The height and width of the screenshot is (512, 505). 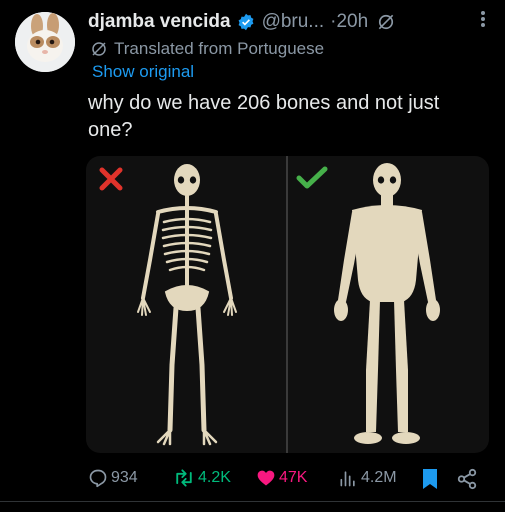 What do you see at coordinates (219, 48) in the screenshot?
I see `translated-label: Translated from Portuguese` at bounding box center [219, 48].